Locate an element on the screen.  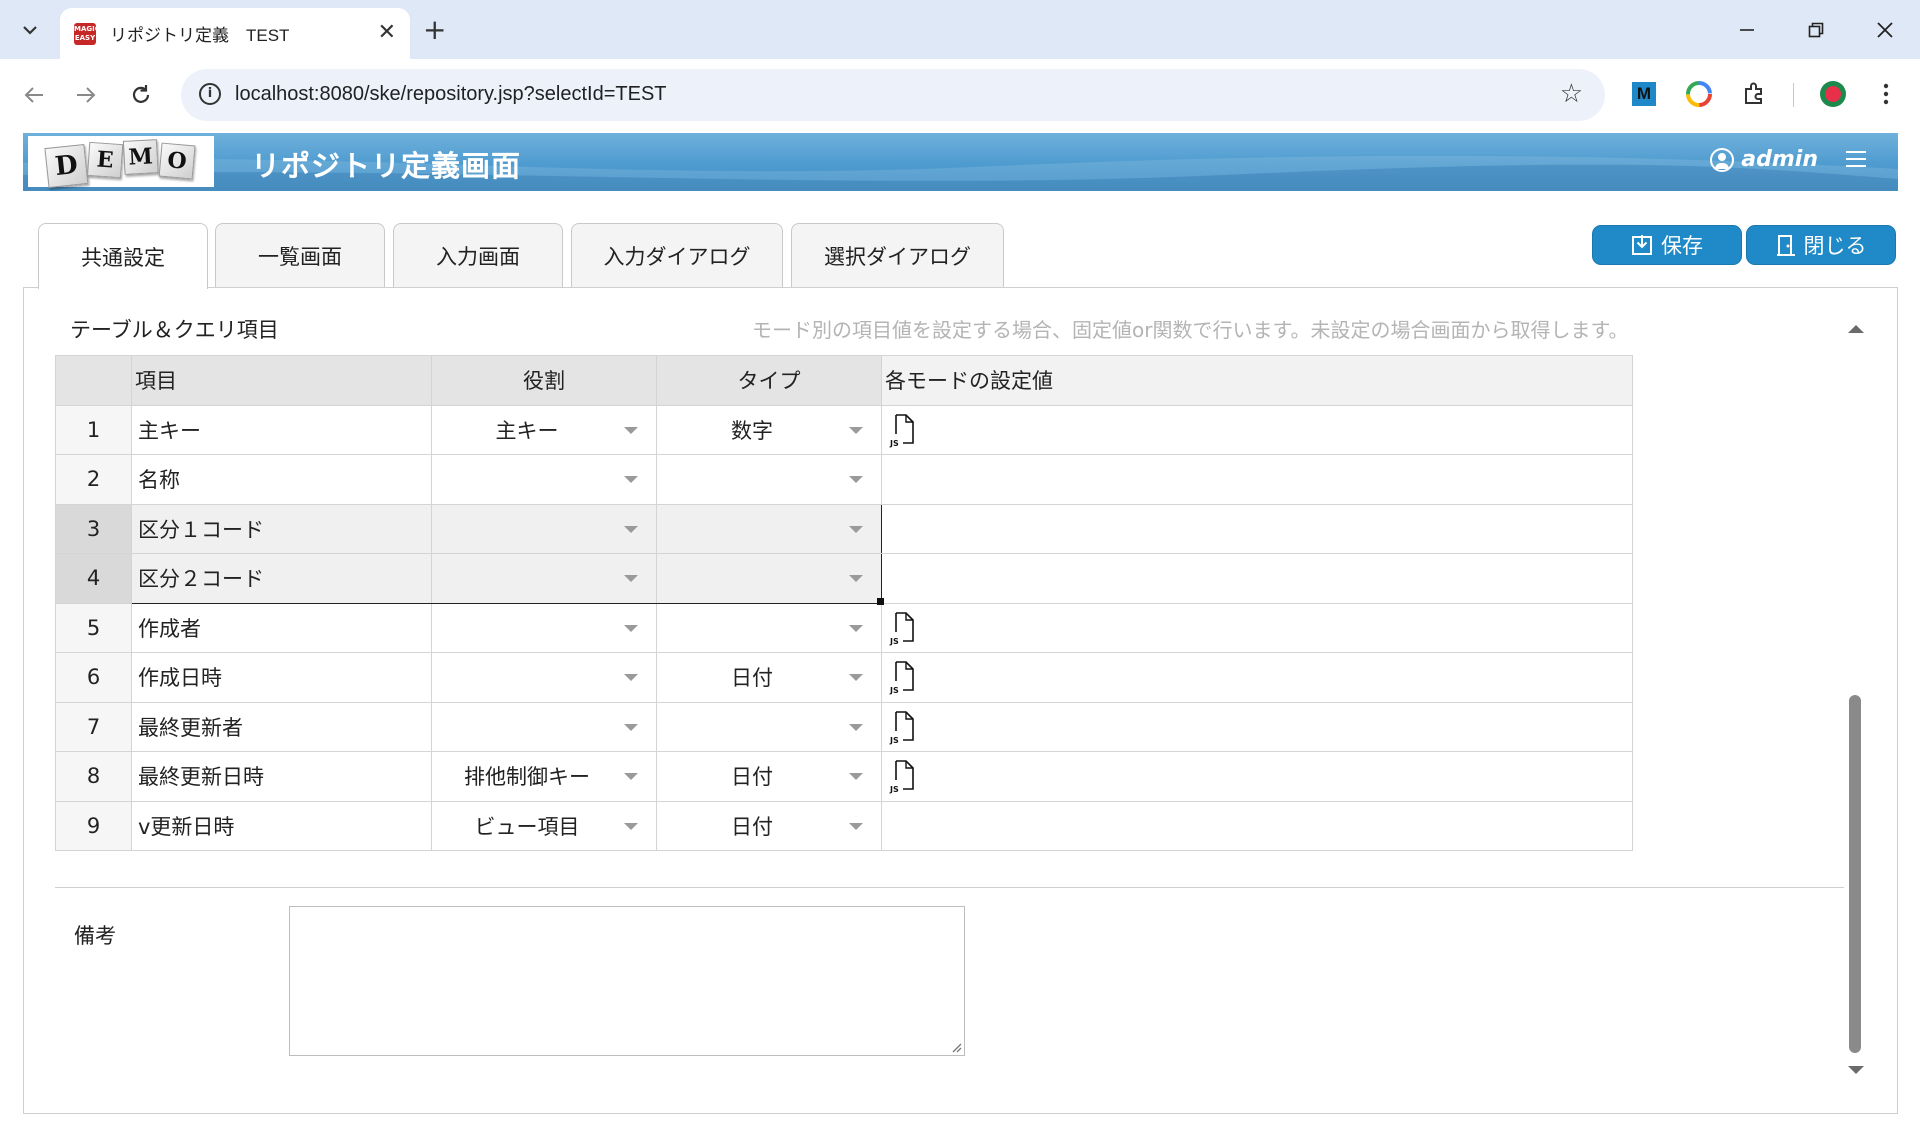
tab-select-dialog: 選択ダイアログ is located at coordinates (897, 255).